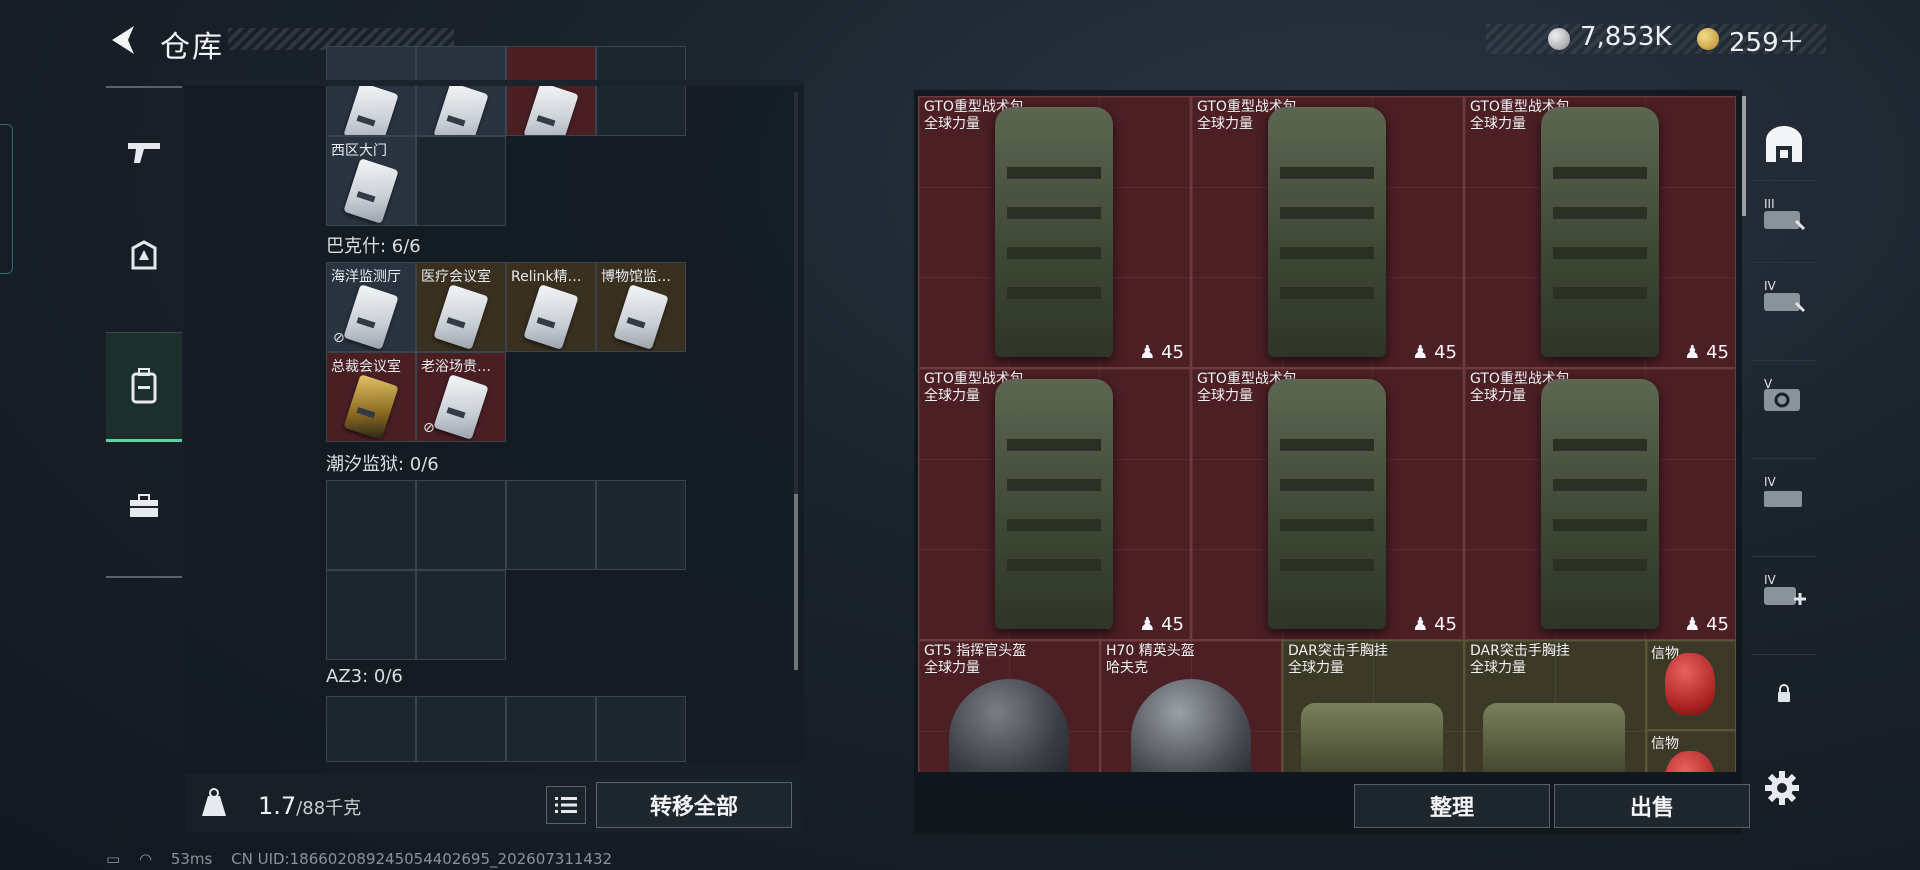  I want to click on gun-icon, so click(144, 153).